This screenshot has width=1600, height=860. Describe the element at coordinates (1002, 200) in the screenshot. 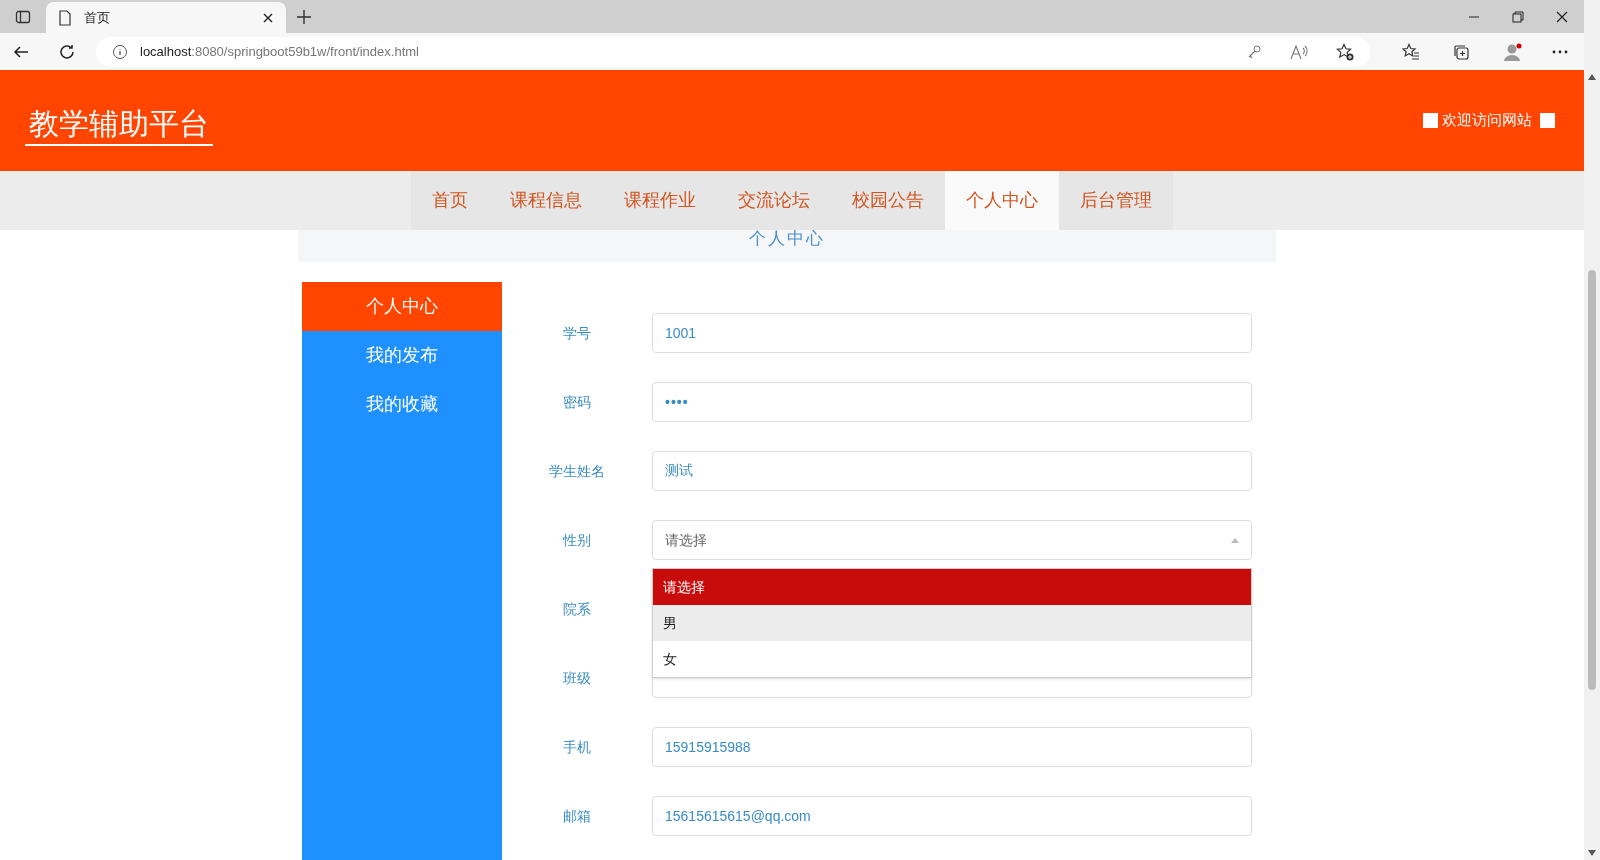

I see `nav-link: 个人中心` at that location.